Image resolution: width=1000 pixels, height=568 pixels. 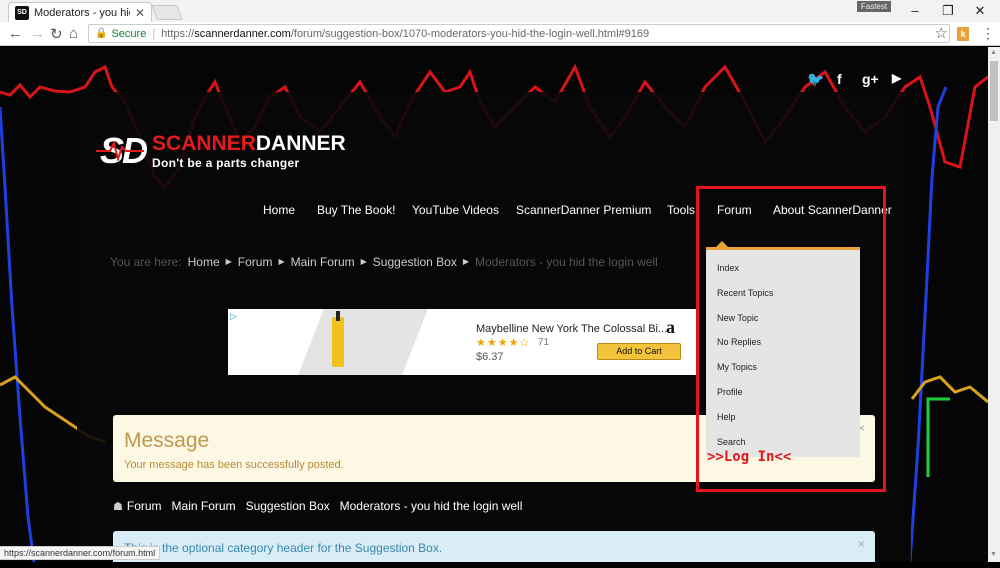 I want to click on facebook-icon: f, so click(x=839, y=79).